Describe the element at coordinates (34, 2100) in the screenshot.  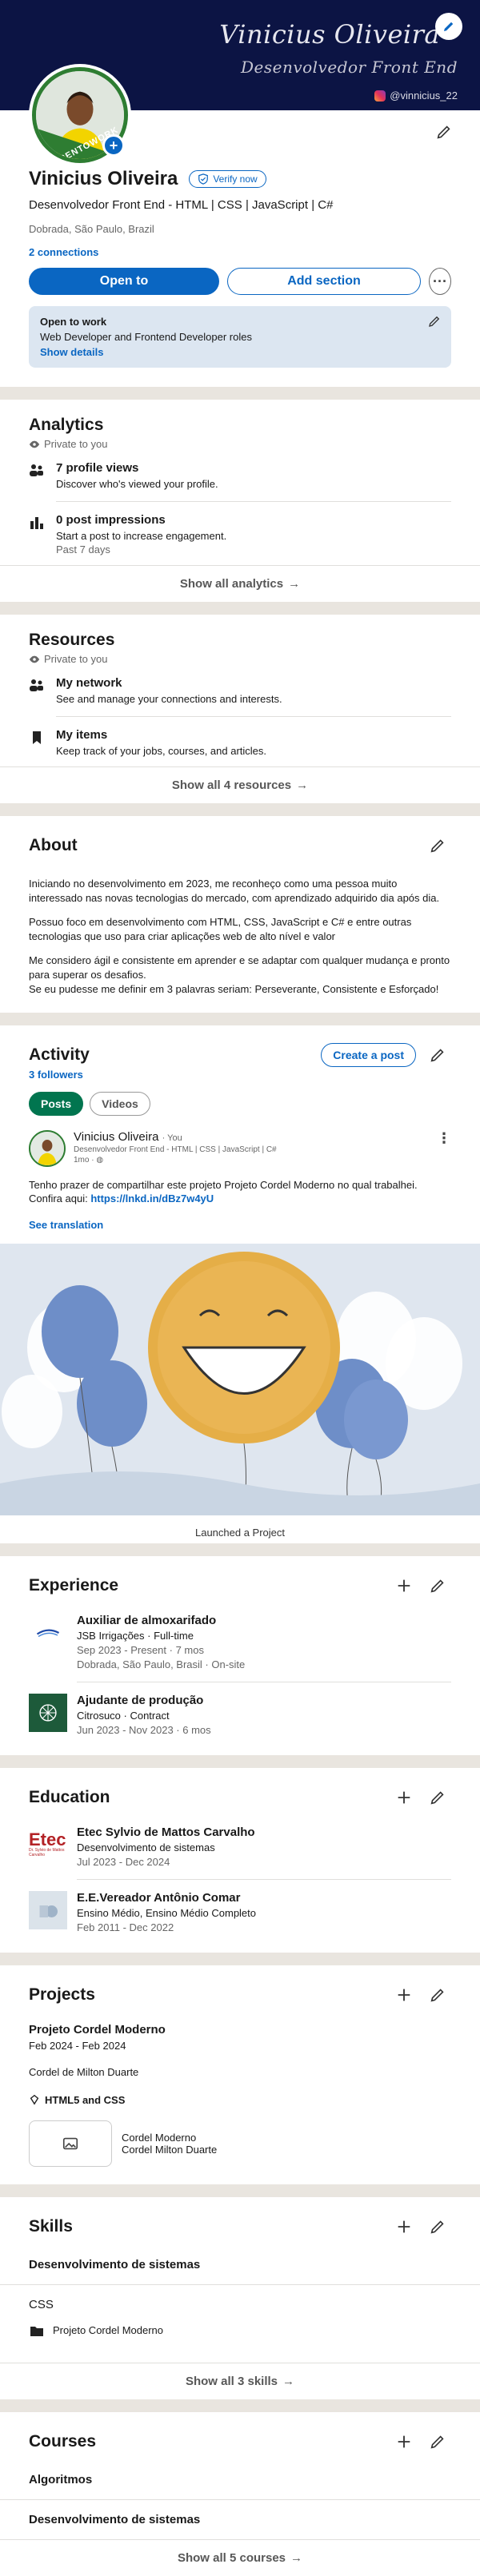
I see `diamond-icon` at that location.